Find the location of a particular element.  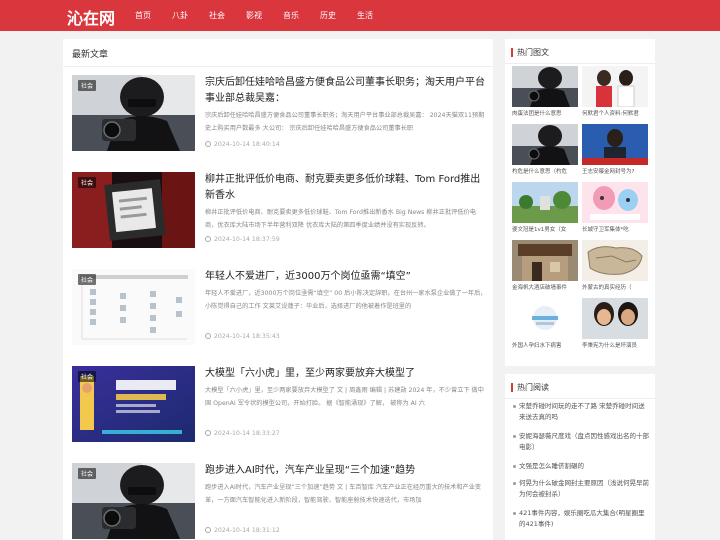

pic-item: 王志安曝金网封号为? is located at coordinates (615, 149).